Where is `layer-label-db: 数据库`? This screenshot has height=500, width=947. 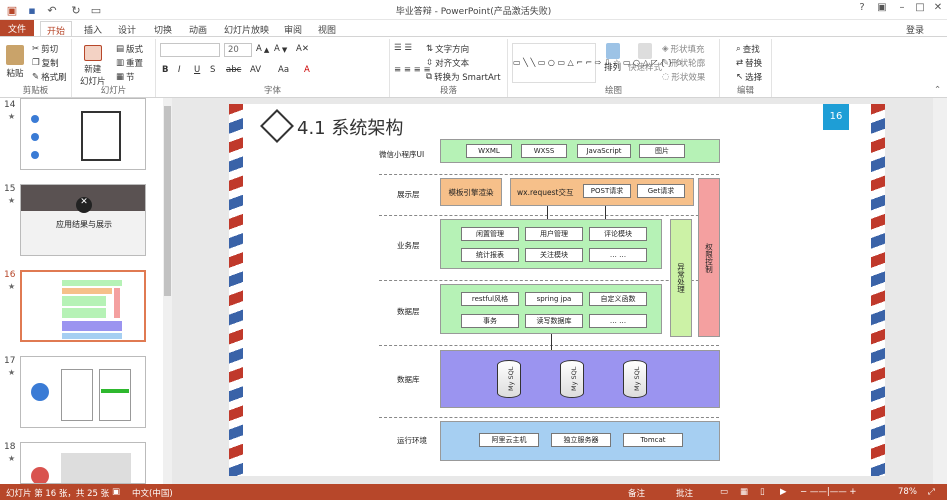
layer-label-db: 数据库 is located at coordinates (408, 379).